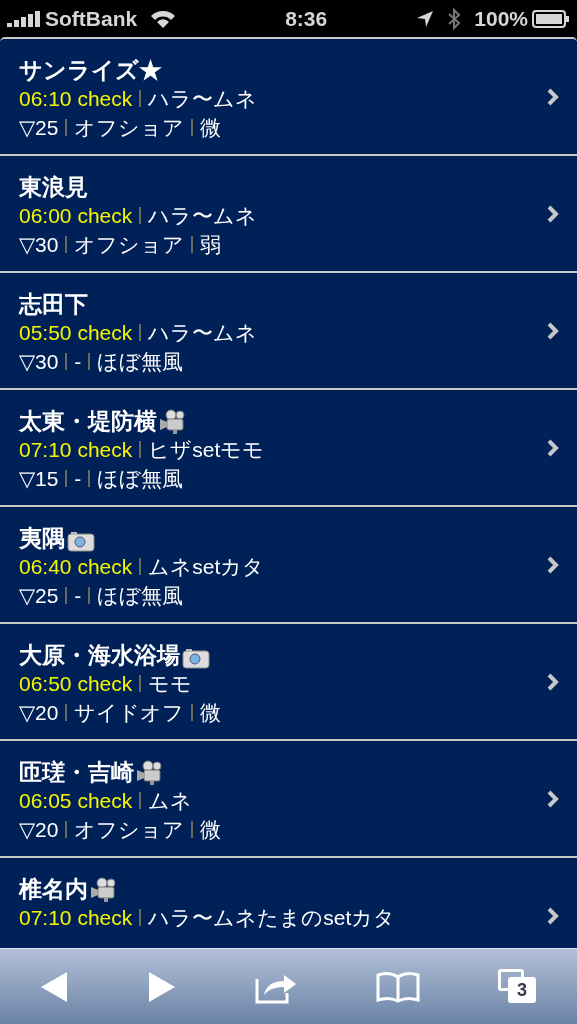 This screenshot has height=1024, width=577. What do you see at coordinates (170, 800) in the screenshot?
I see `wave-size: ムネ` at bounding box center [170, 800].